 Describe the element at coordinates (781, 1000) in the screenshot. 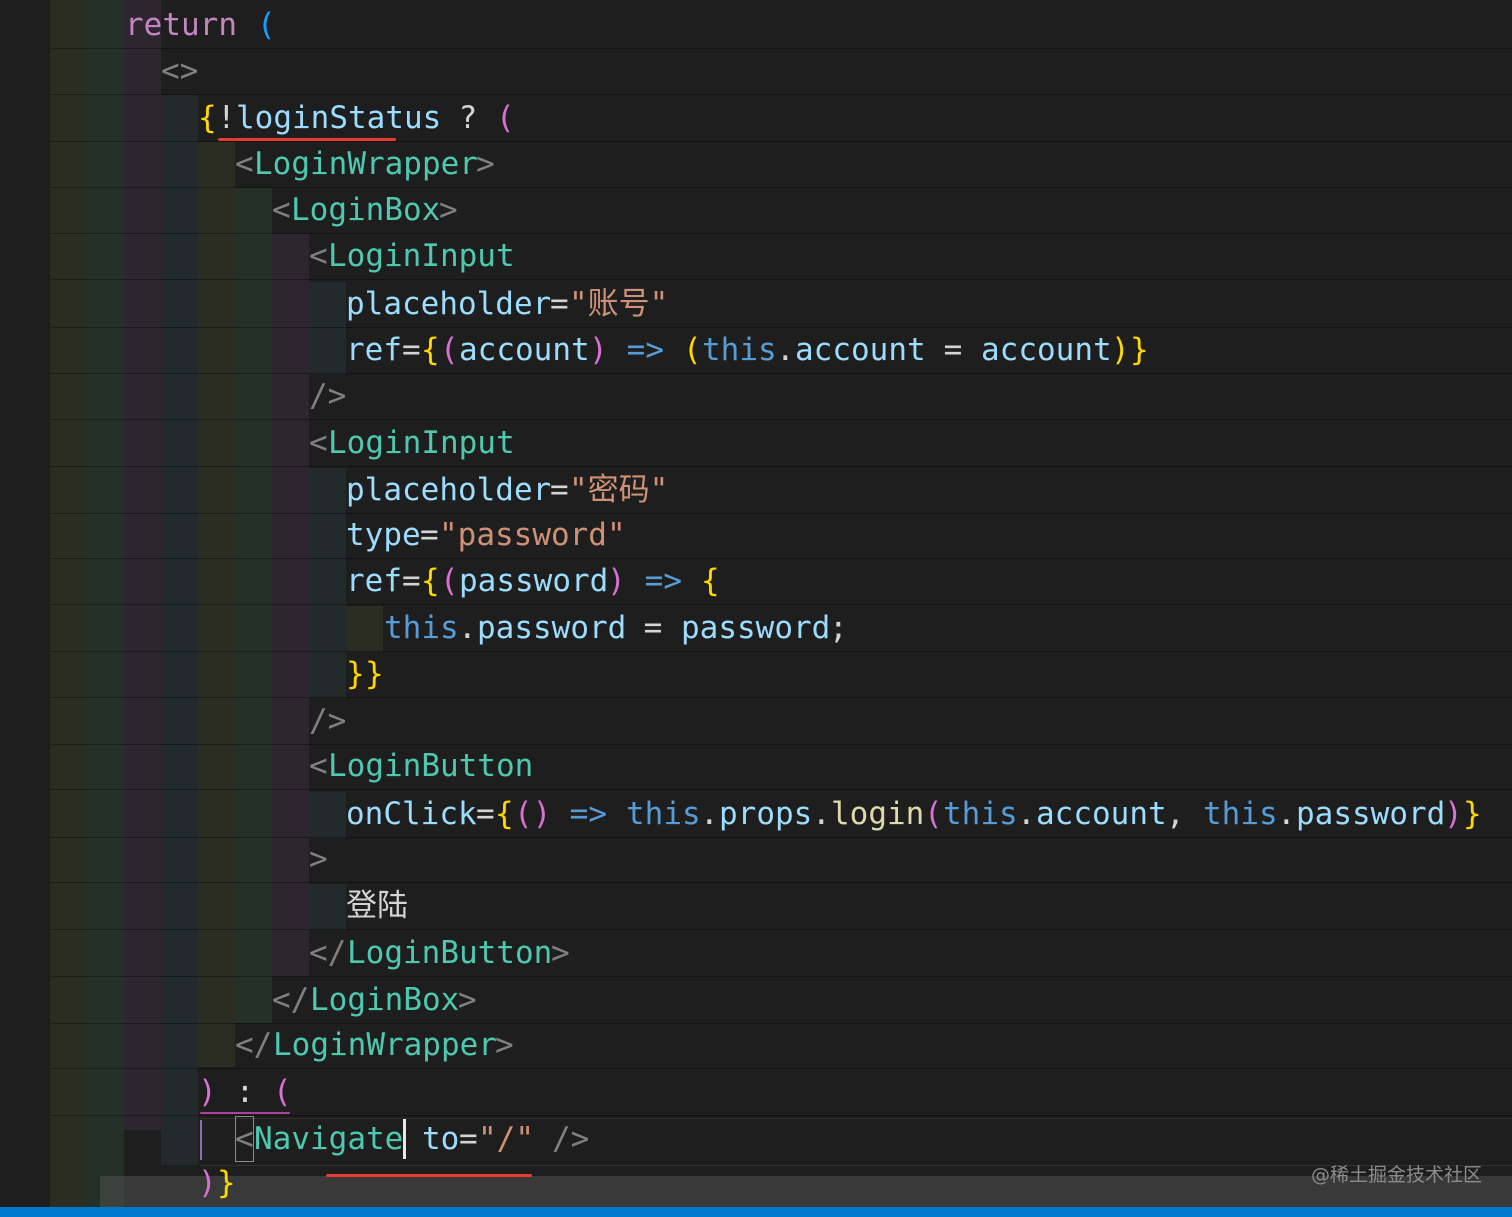

I see `code-line-22: </ LoginBox >` at that location.